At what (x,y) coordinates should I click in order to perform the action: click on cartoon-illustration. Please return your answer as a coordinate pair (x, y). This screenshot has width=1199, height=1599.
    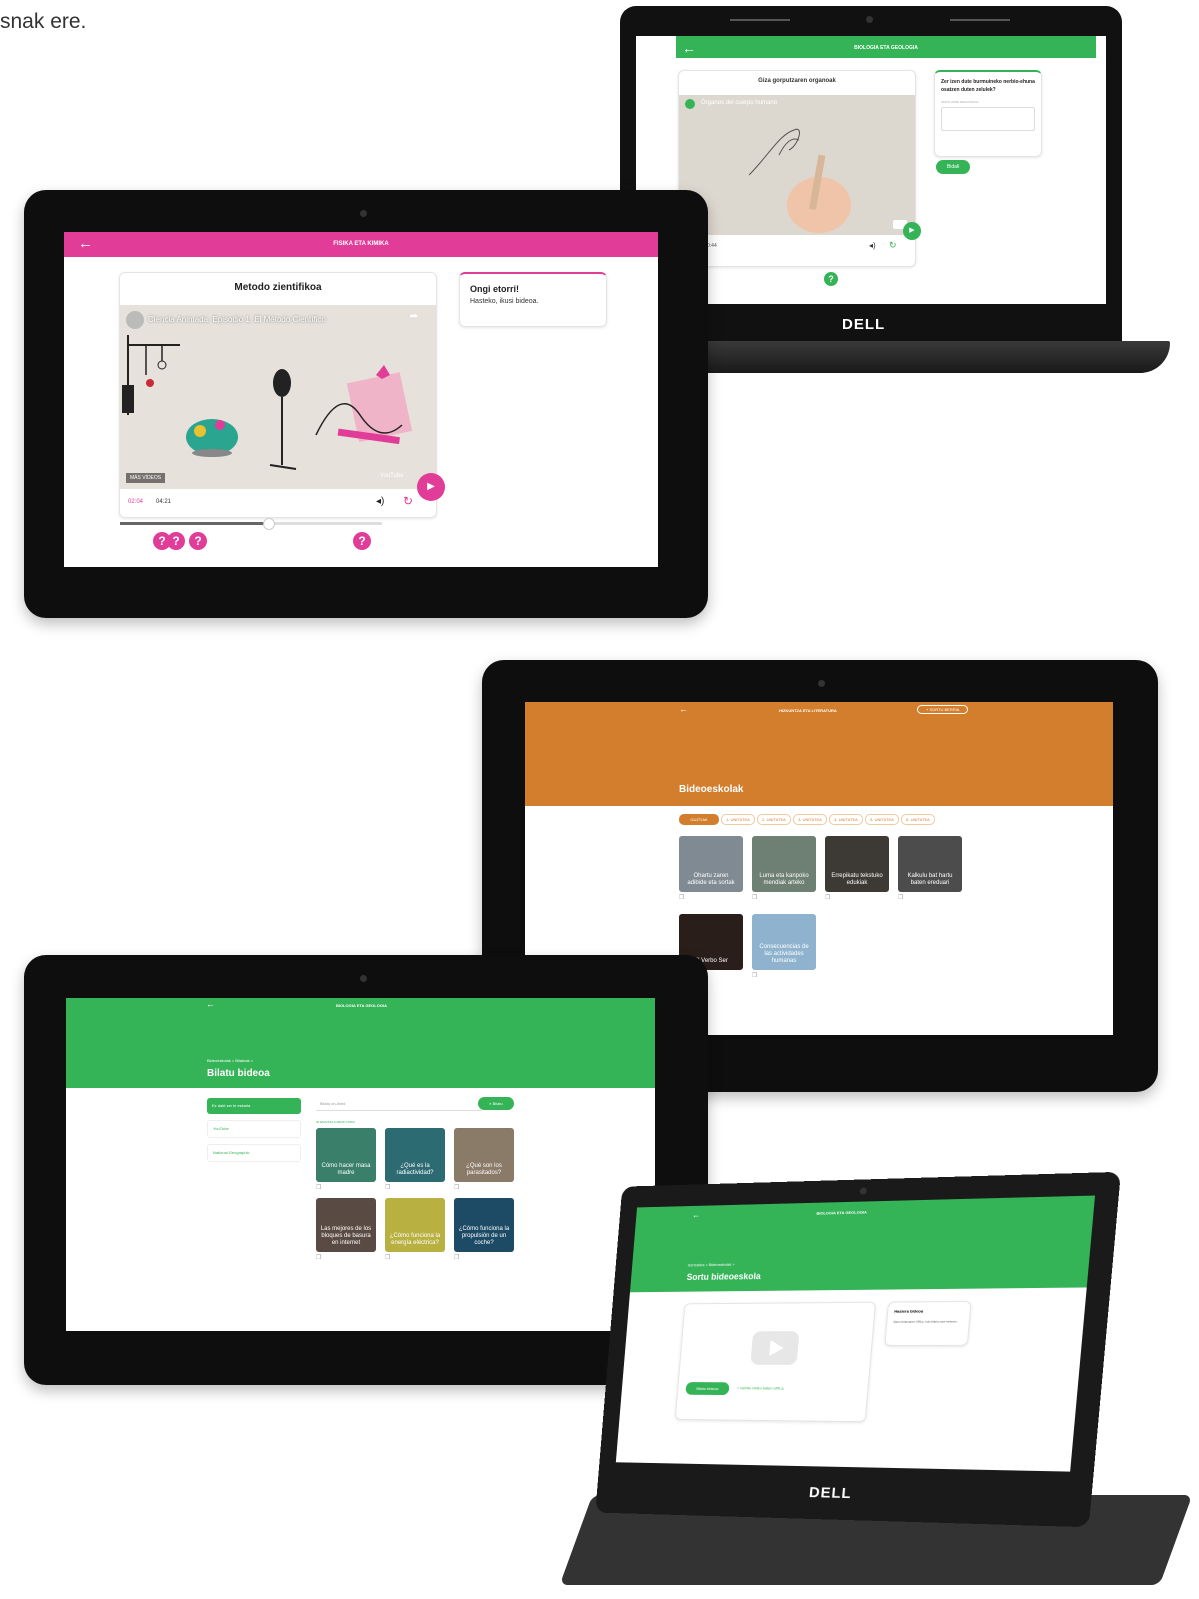
    Looking at the image, I should click on (267, 402).